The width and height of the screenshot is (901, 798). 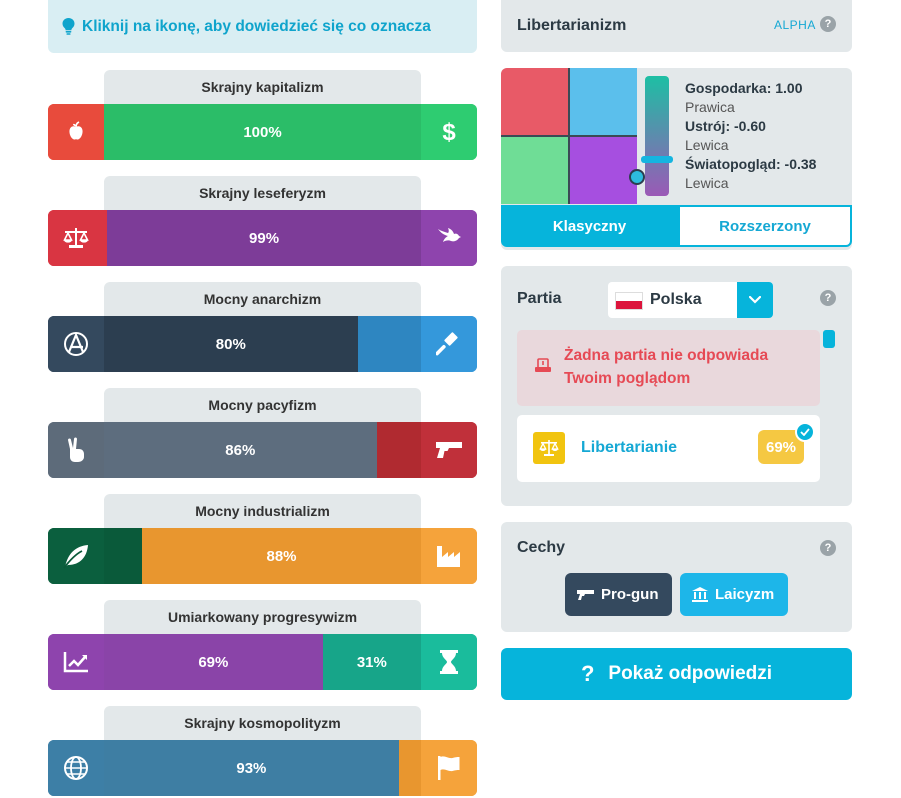 I want to click on axis-bar: 86%, so click(x=262, y=450).